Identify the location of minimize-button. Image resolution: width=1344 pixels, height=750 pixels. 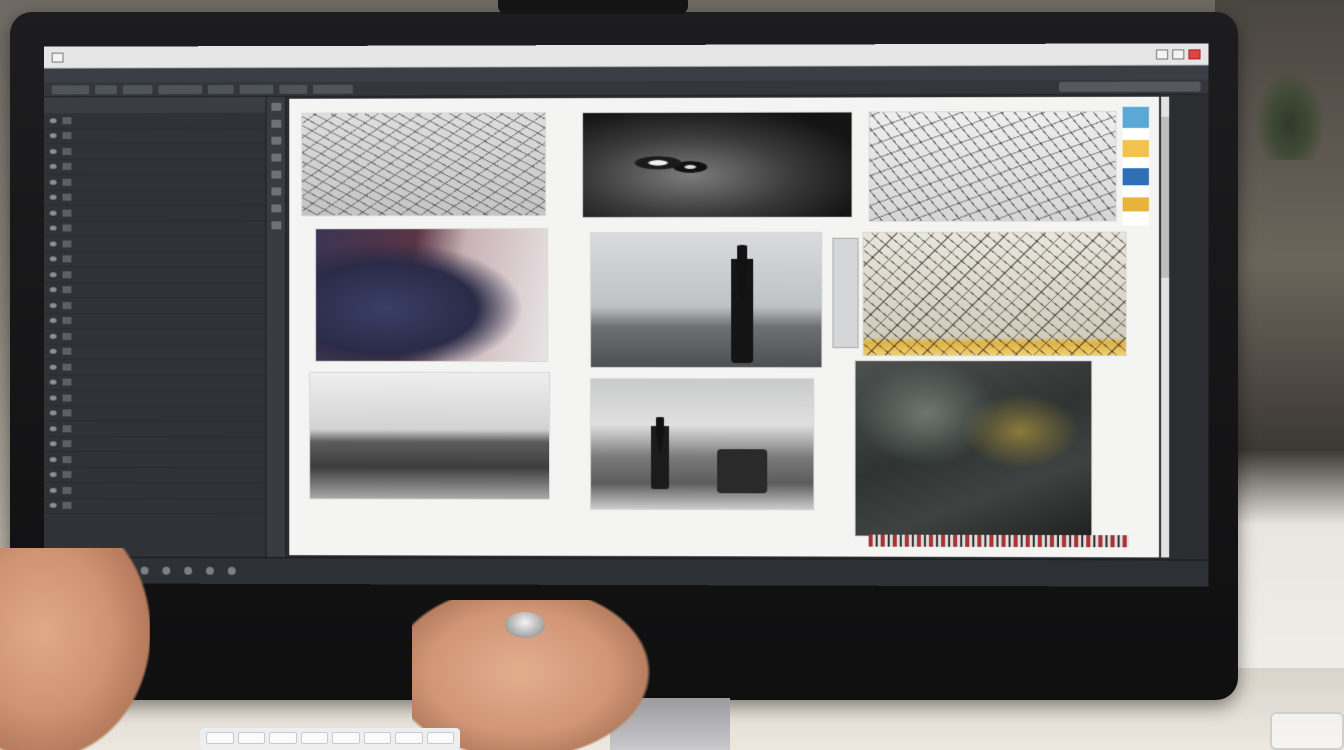
(1162, 54).